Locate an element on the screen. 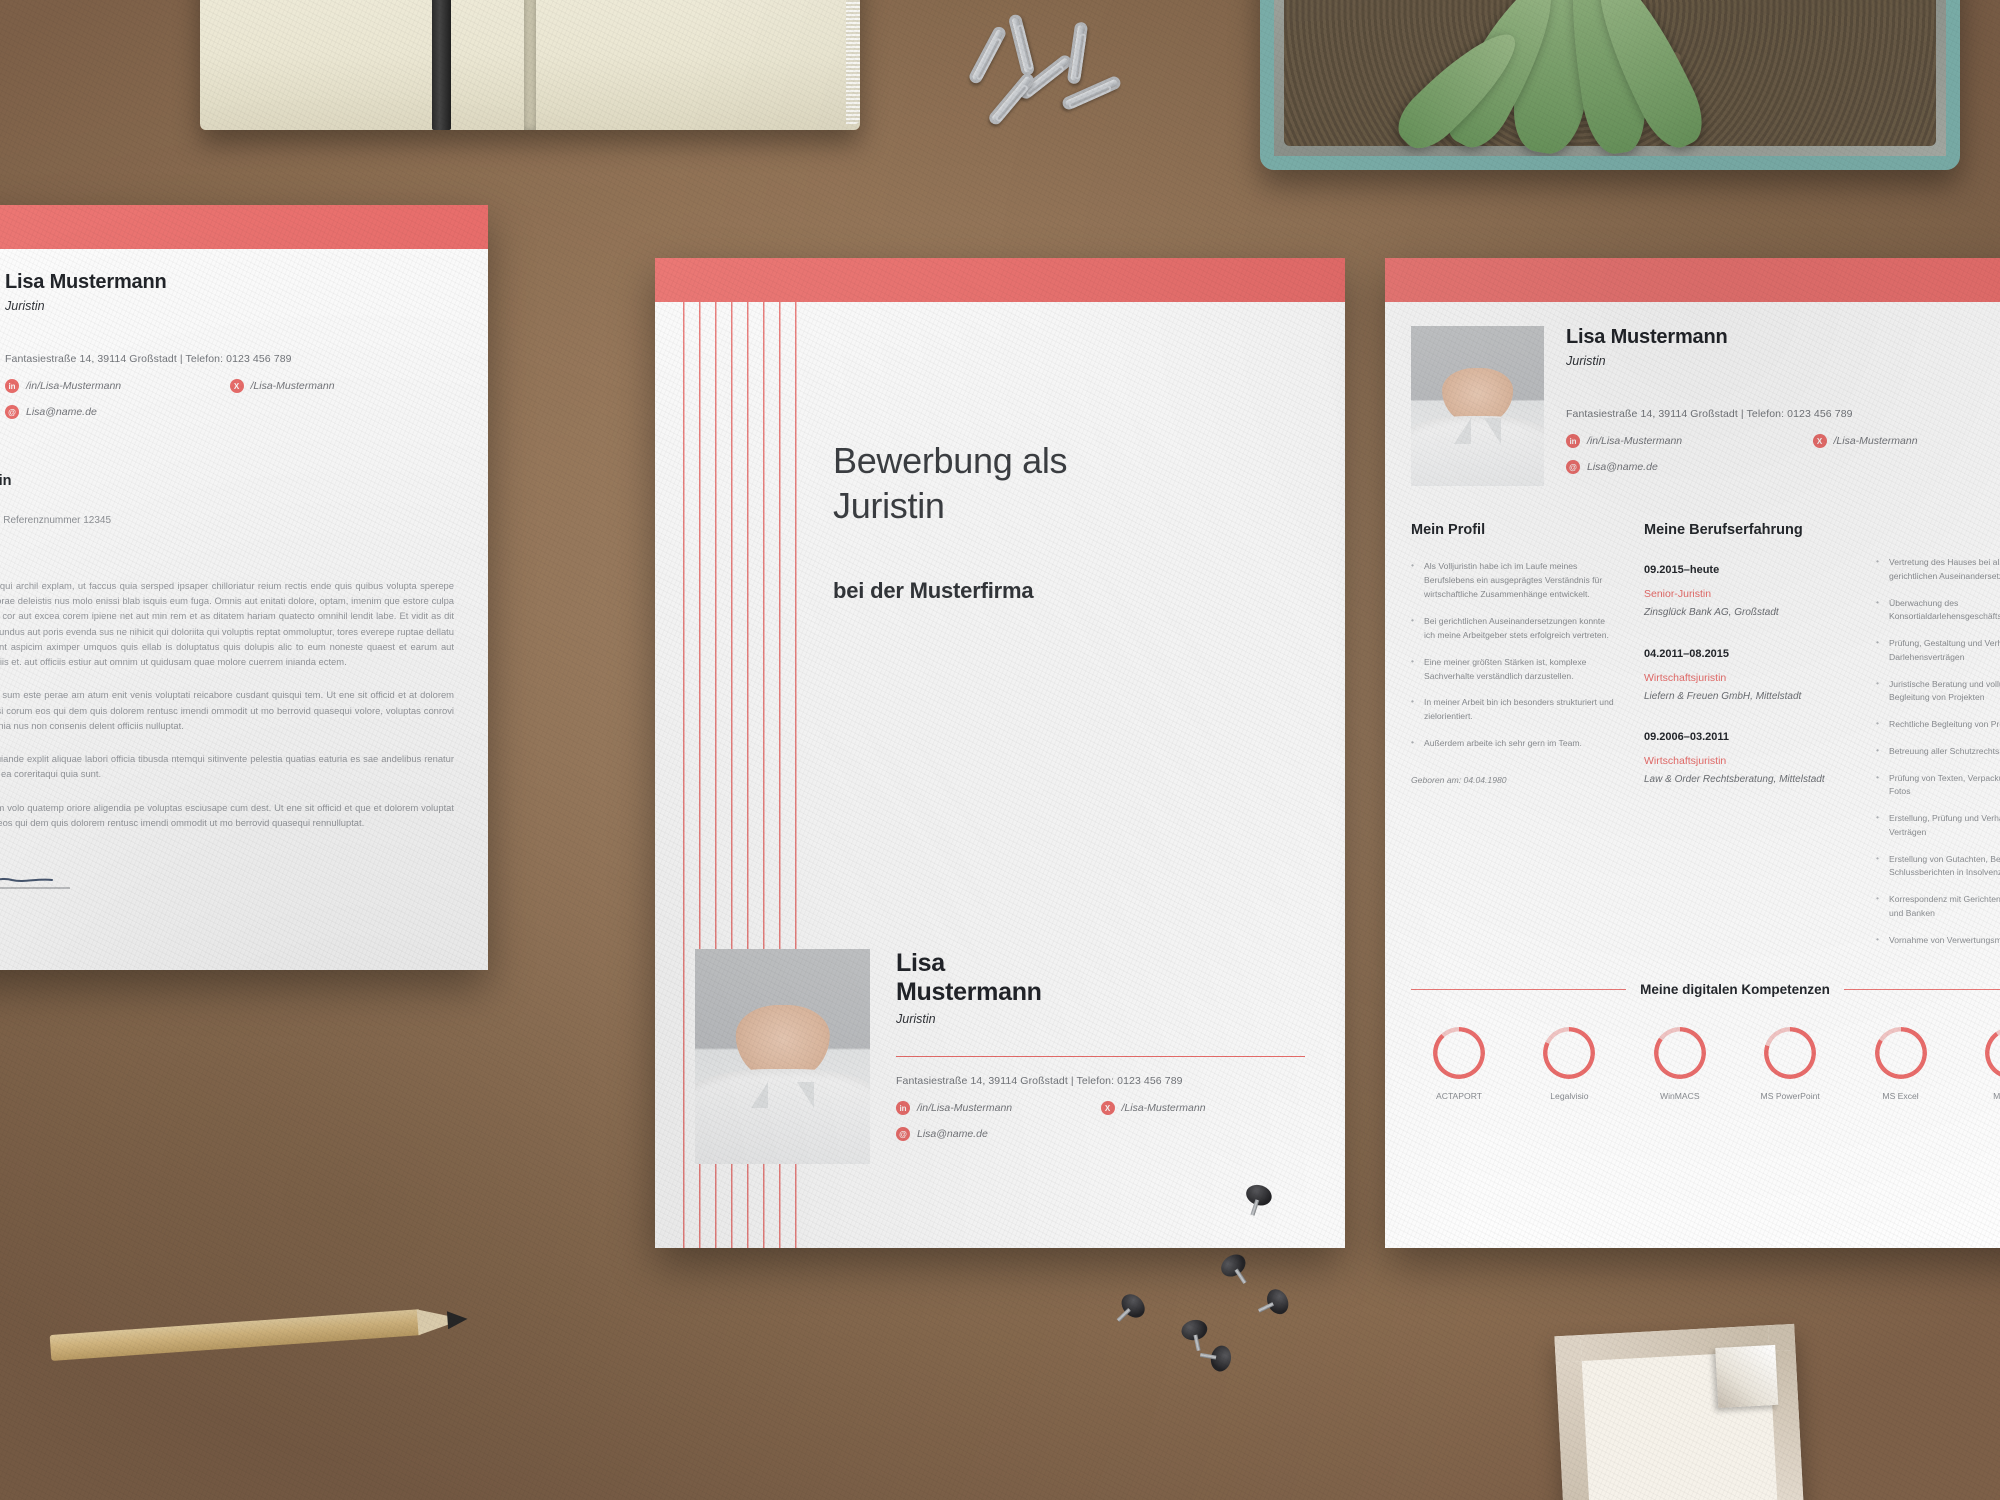 The height and width of the screenshot is (1500, 2000). cv-job-period: 09.2015–heute is located at coordinates (1682, 570).